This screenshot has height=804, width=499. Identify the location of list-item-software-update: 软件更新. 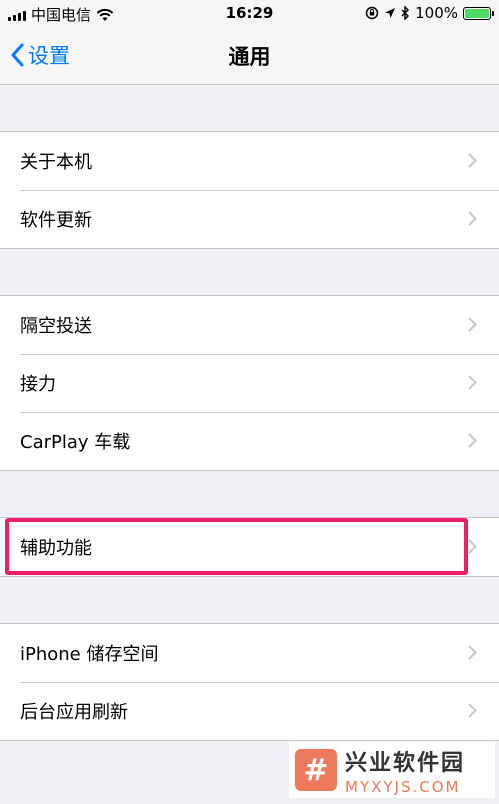
(249, 219).